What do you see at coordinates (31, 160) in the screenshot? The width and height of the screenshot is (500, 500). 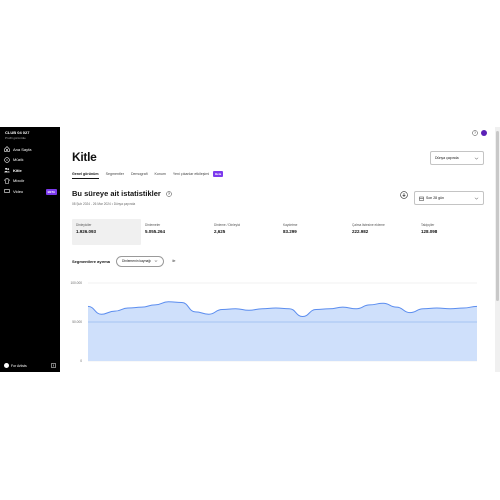 I see `sidebar-item-music: Müzik` at bounding box center [31, 160].